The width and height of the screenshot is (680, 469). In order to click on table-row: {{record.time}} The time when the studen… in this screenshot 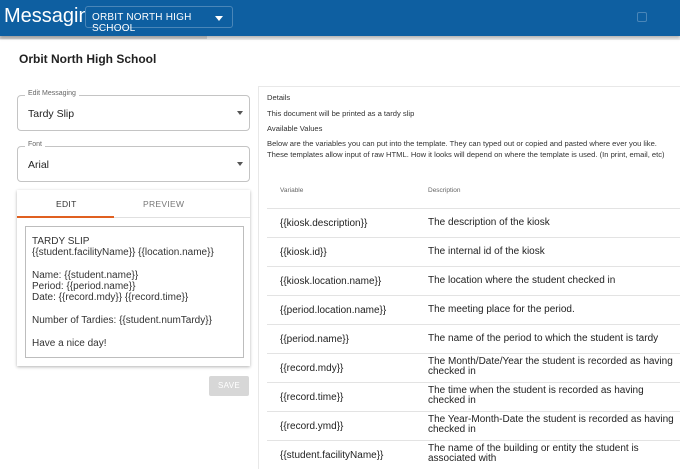, I will do `click(473, 396)`.